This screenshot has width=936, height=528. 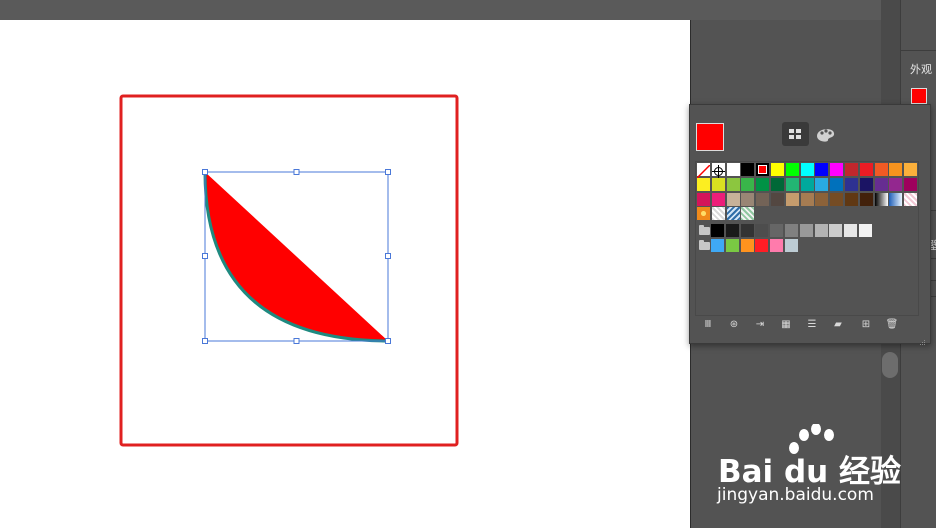 I want to click on handle-bottom-middle, so click(x=296, y=341).